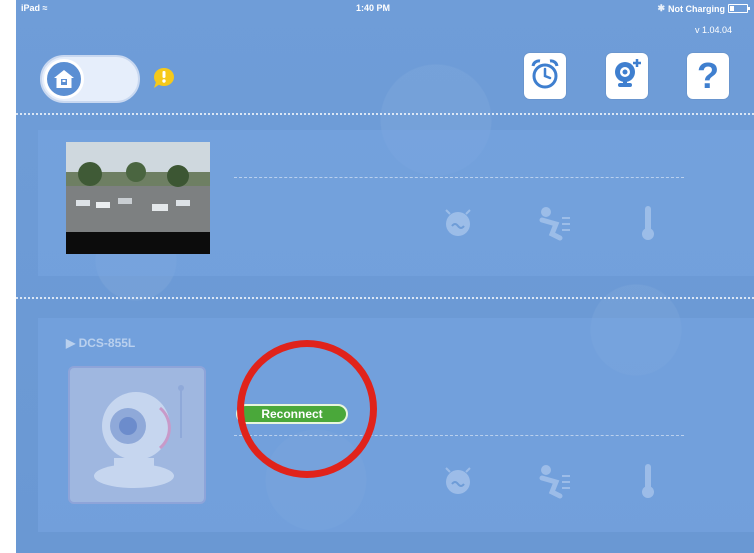 The width and height of the screenshot is (754, 553). I want to click on home-toggle, so click(90, 79).